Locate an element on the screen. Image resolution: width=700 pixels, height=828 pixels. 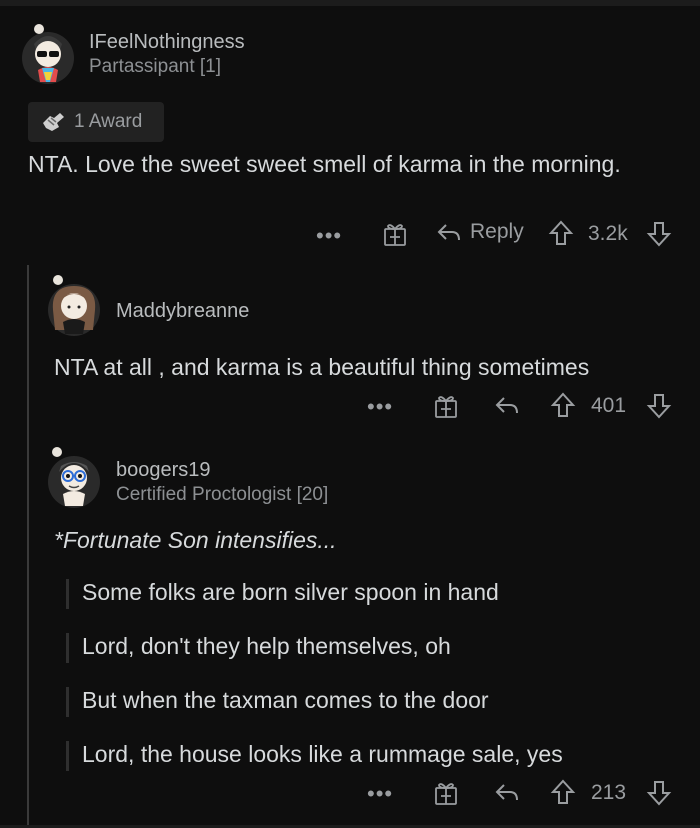
comment-username: IFeelNothingness is located at coordinates (167, 42).